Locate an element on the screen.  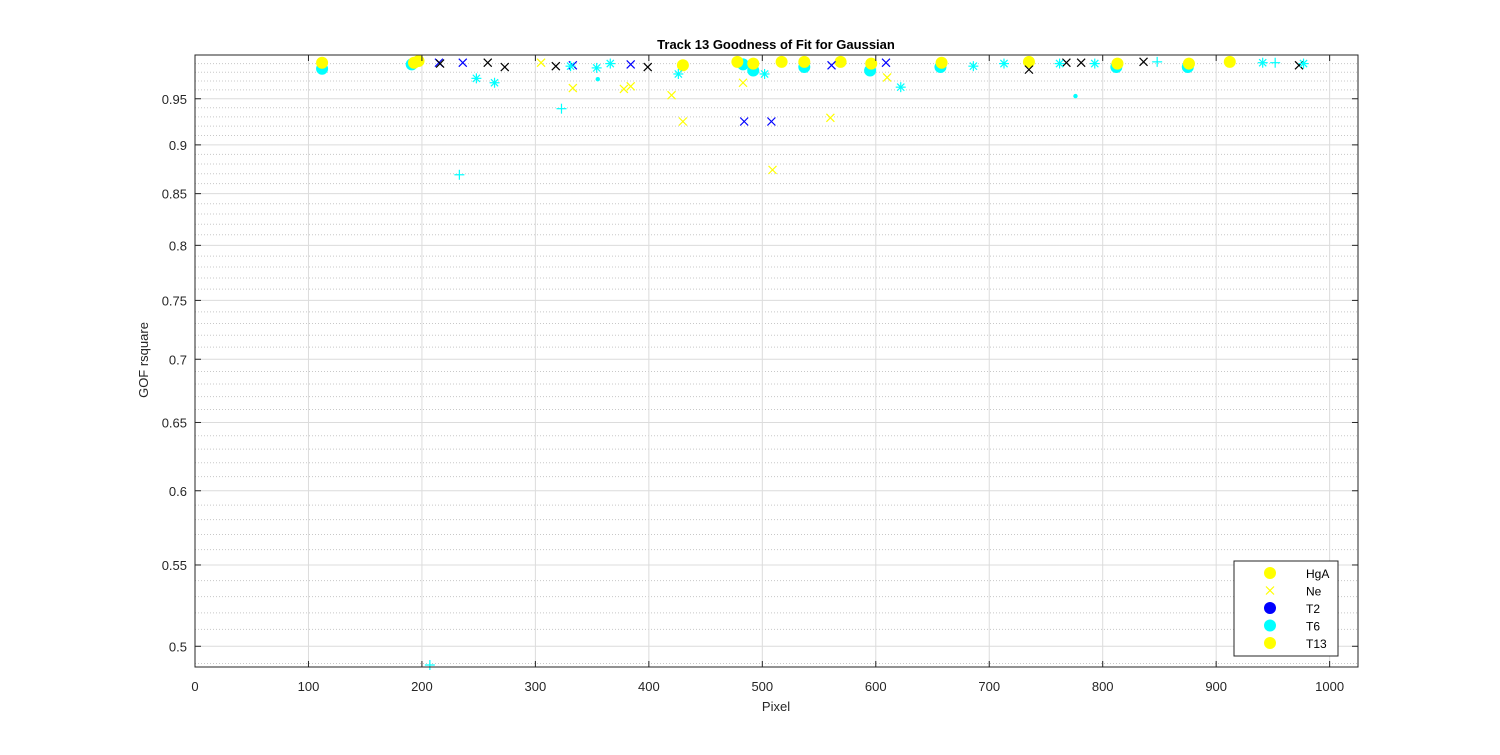
x-tick-label: 900 is located at coordinates (1216, 686).